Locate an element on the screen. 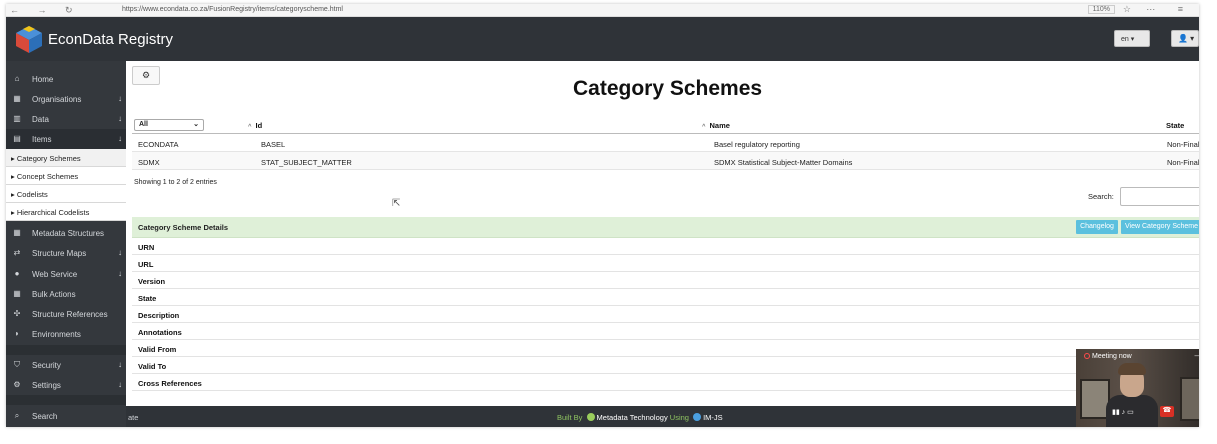 This screenshot has width=1217, height=444. language-dropdown: en ▾ is located at coordinates (1132, 38).